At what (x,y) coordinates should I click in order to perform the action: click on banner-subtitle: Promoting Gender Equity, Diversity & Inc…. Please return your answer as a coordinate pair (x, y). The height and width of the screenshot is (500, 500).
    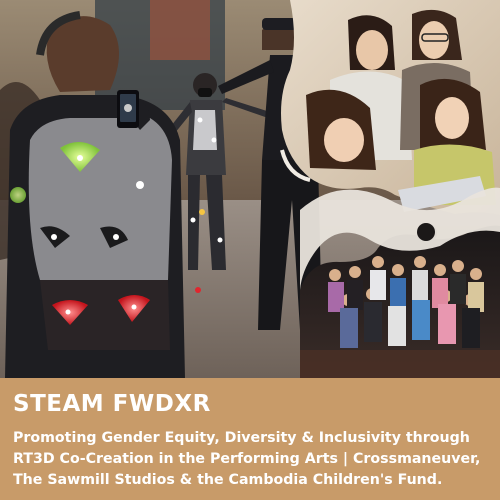
    Looking at the image, I should click on (253, 459).